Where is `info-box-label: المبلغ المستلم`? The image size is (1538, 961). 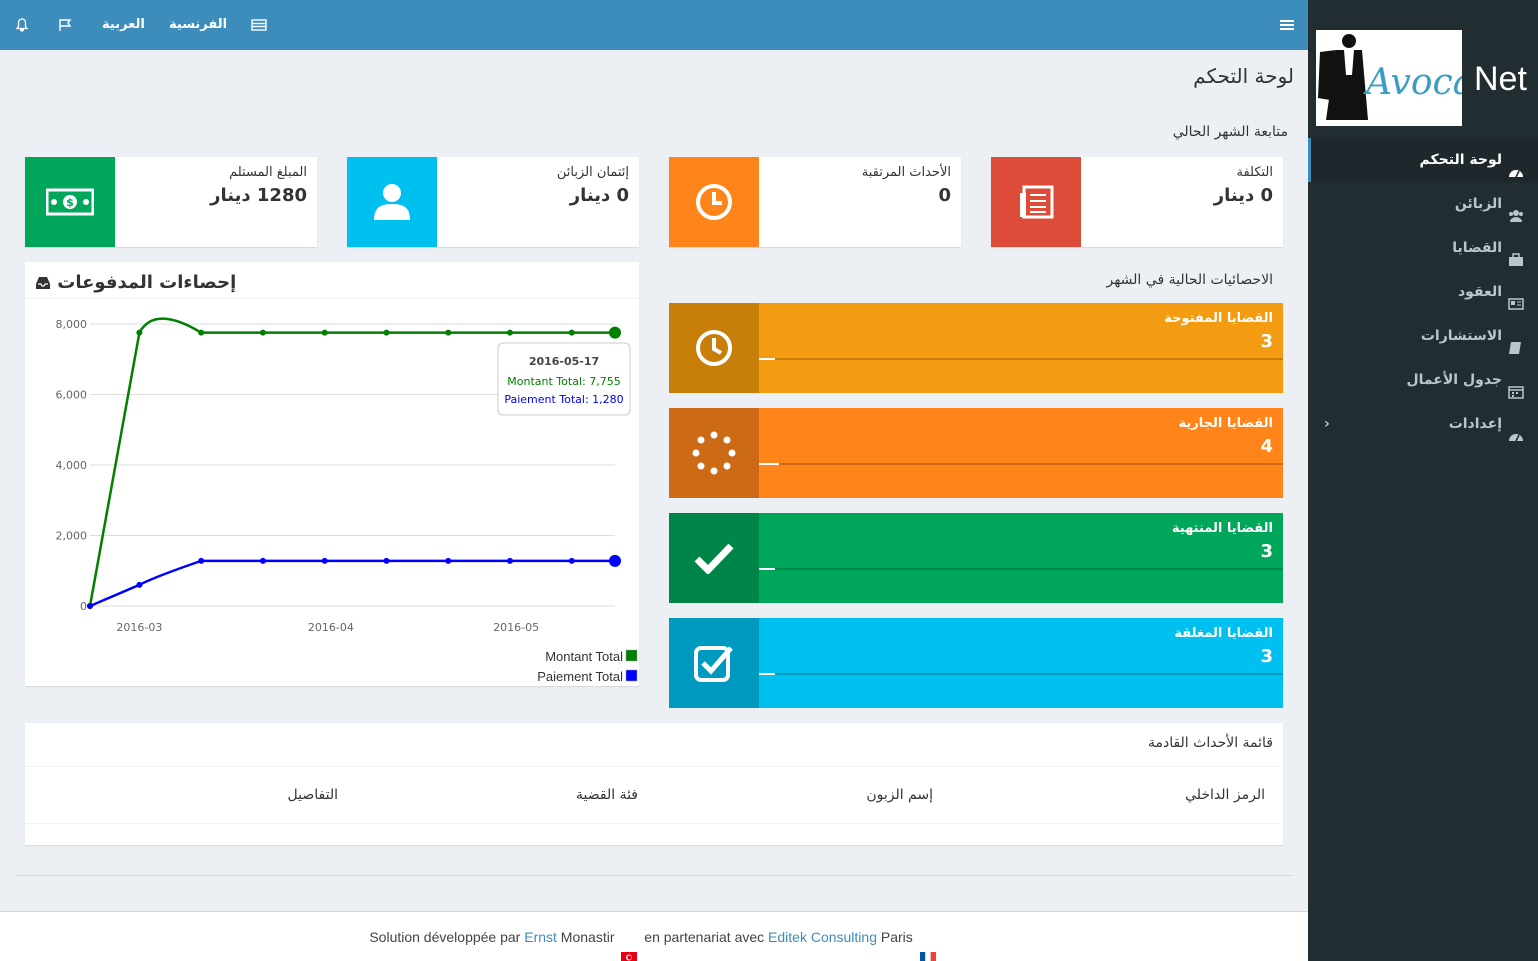
info-box-label: المبلغ المستلم is located at coordinates (268, 172).